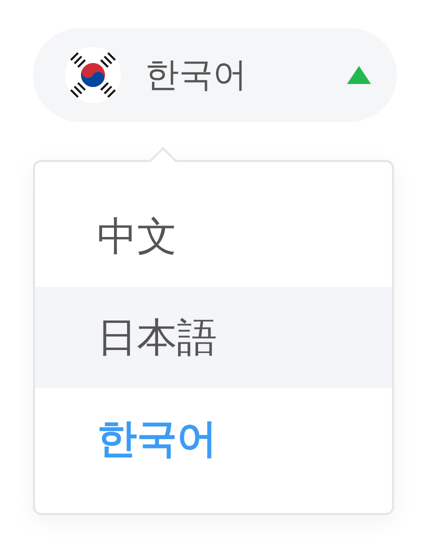  Describe the element at coordinates (359, 75) in the screenshot. I see `caret-up-icon` at that location.